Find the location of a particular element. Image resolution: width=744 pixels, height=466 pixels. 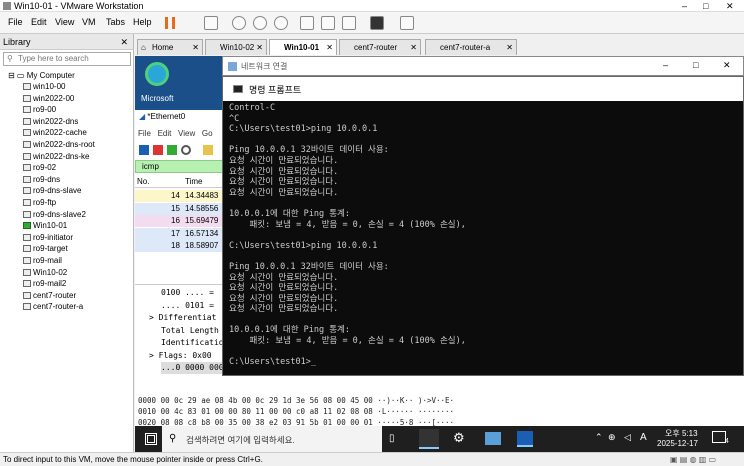

packet-row: 16 15.69479 is located at coordinates (185, 221).